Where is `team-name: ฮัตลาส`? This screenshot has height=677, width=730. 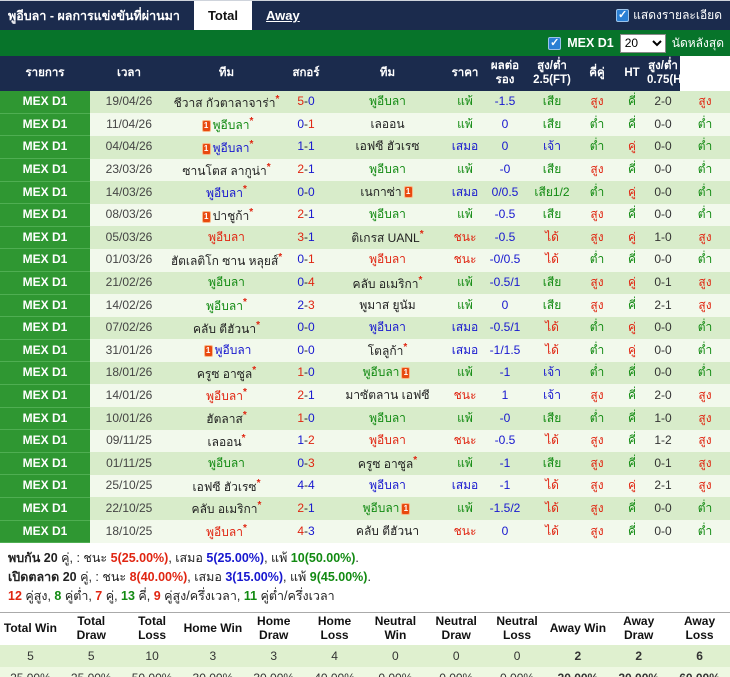 team-name: ฮัตลาส is located at coordinates (224, 419).